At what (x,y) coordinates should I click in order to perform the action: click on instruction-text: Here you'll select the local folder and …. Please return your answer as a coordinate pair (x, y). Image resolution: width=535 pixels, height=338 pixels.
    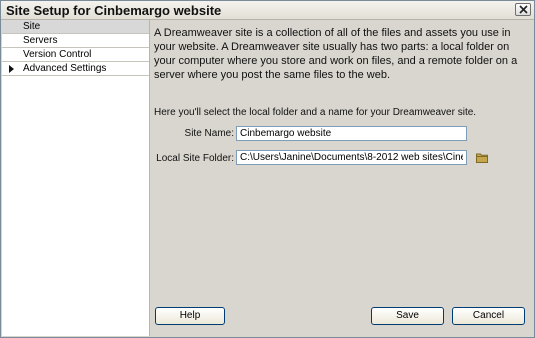
    Looking at the image, I should click on (315, 112).